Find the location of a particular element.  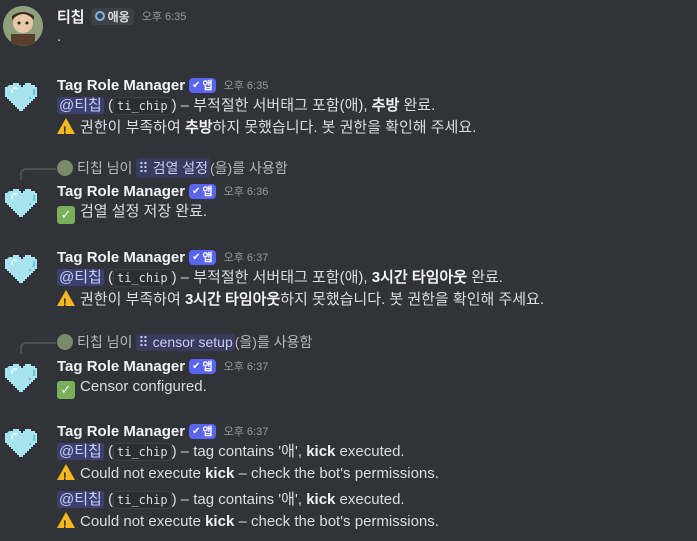

command-link: ⠿ 검열 설정 is located at coordinates (173, 168).